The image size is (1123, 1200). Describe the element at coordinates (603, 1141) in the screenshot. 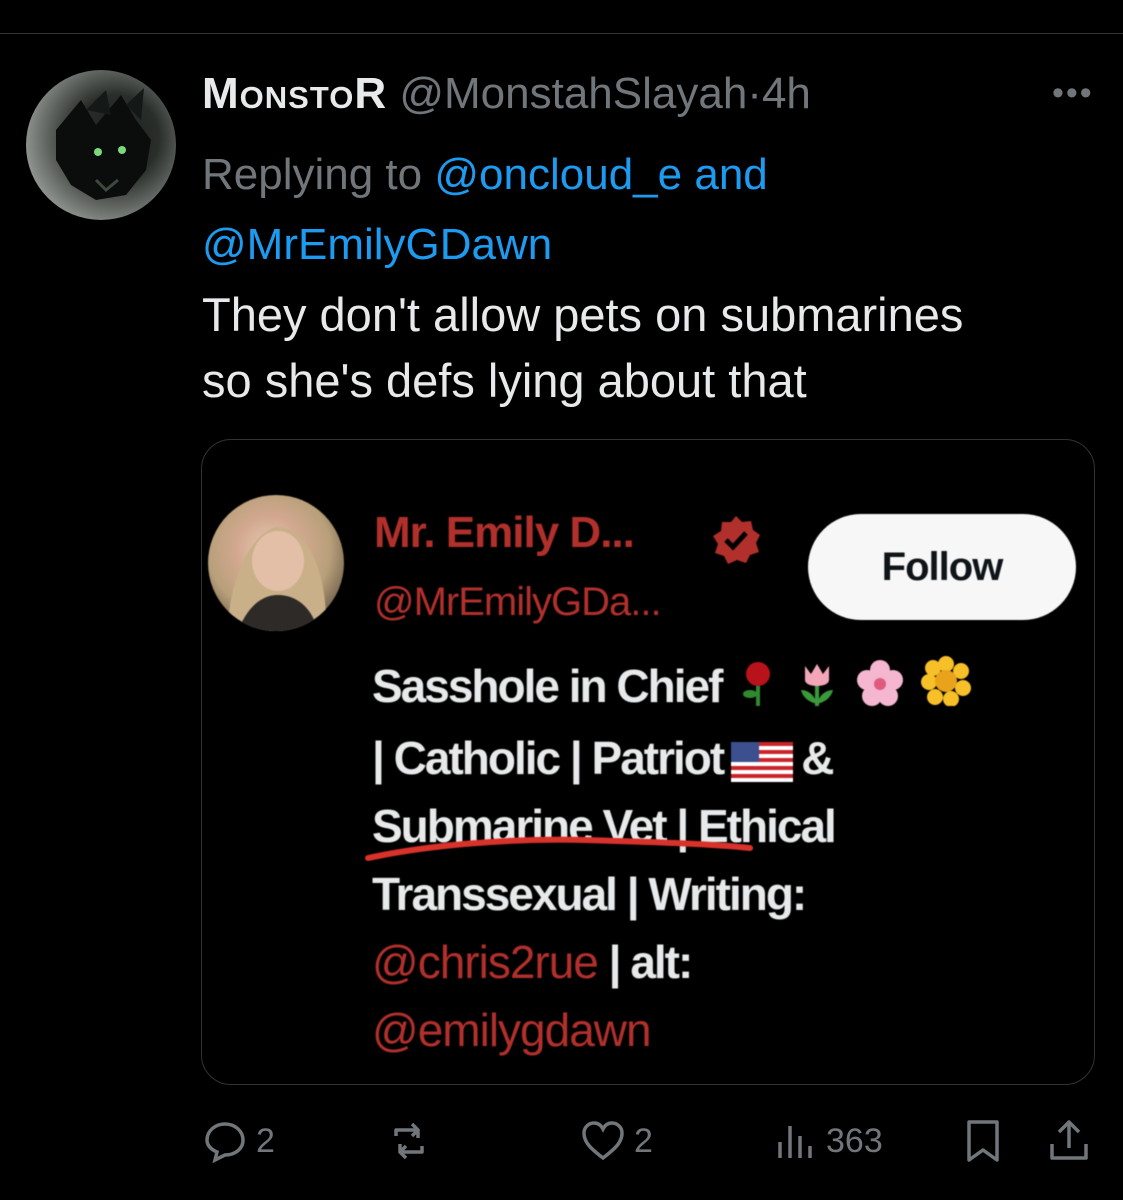

I see `heart-icon` at that location.